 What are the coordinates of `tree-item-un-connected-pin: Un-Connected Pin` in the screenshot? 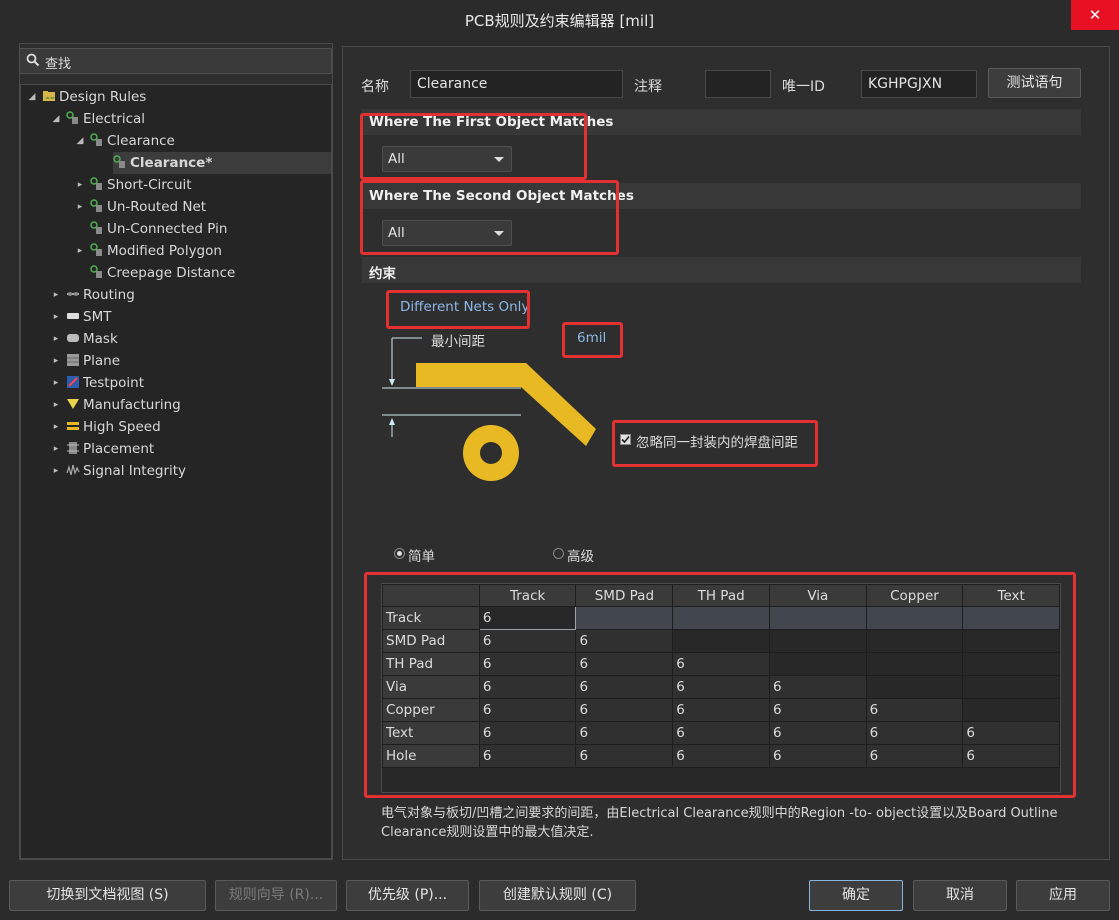 It's located at (158, 229).